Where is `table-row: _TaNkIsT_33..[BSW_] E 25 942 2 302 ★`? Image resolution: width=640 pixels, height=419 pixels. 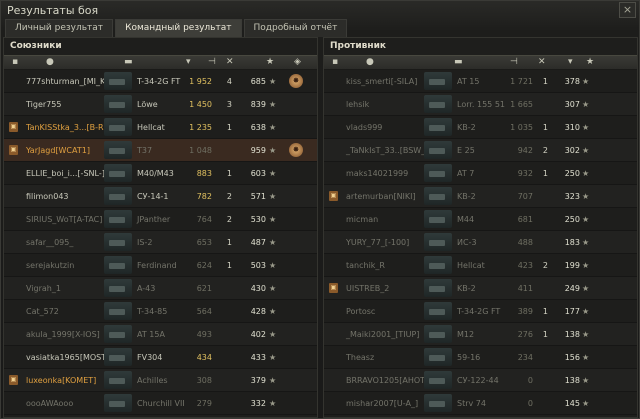
table-row: _TaNkIsT_33..[BSW_] E 25 942 2 302 ★ is located at coordinates (480, 150).